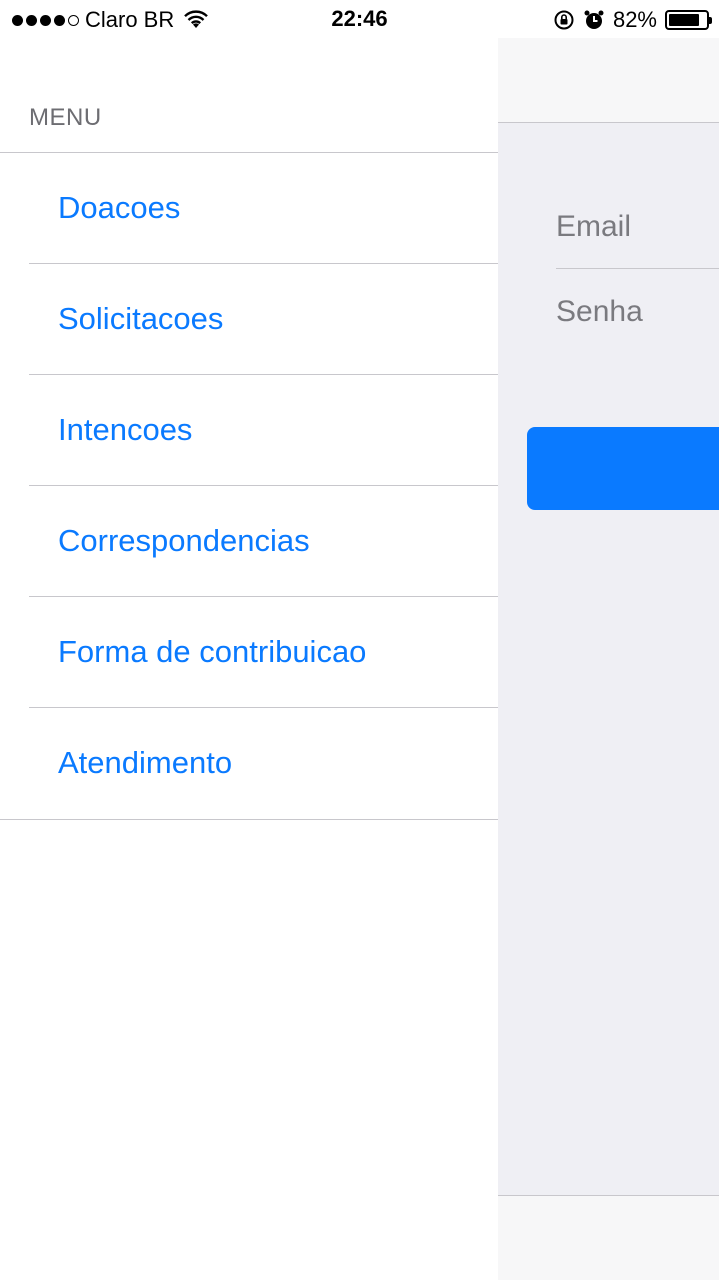 The width and height of the screenshot is (719, 1280). I want to click on battery-percent: 82%, so click(634, 19).